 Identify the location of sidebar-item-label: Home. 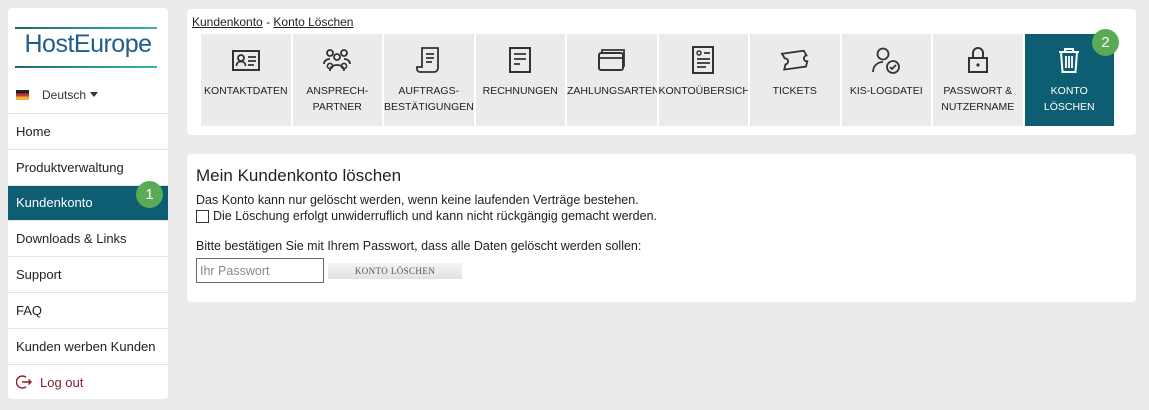
(33, 131).